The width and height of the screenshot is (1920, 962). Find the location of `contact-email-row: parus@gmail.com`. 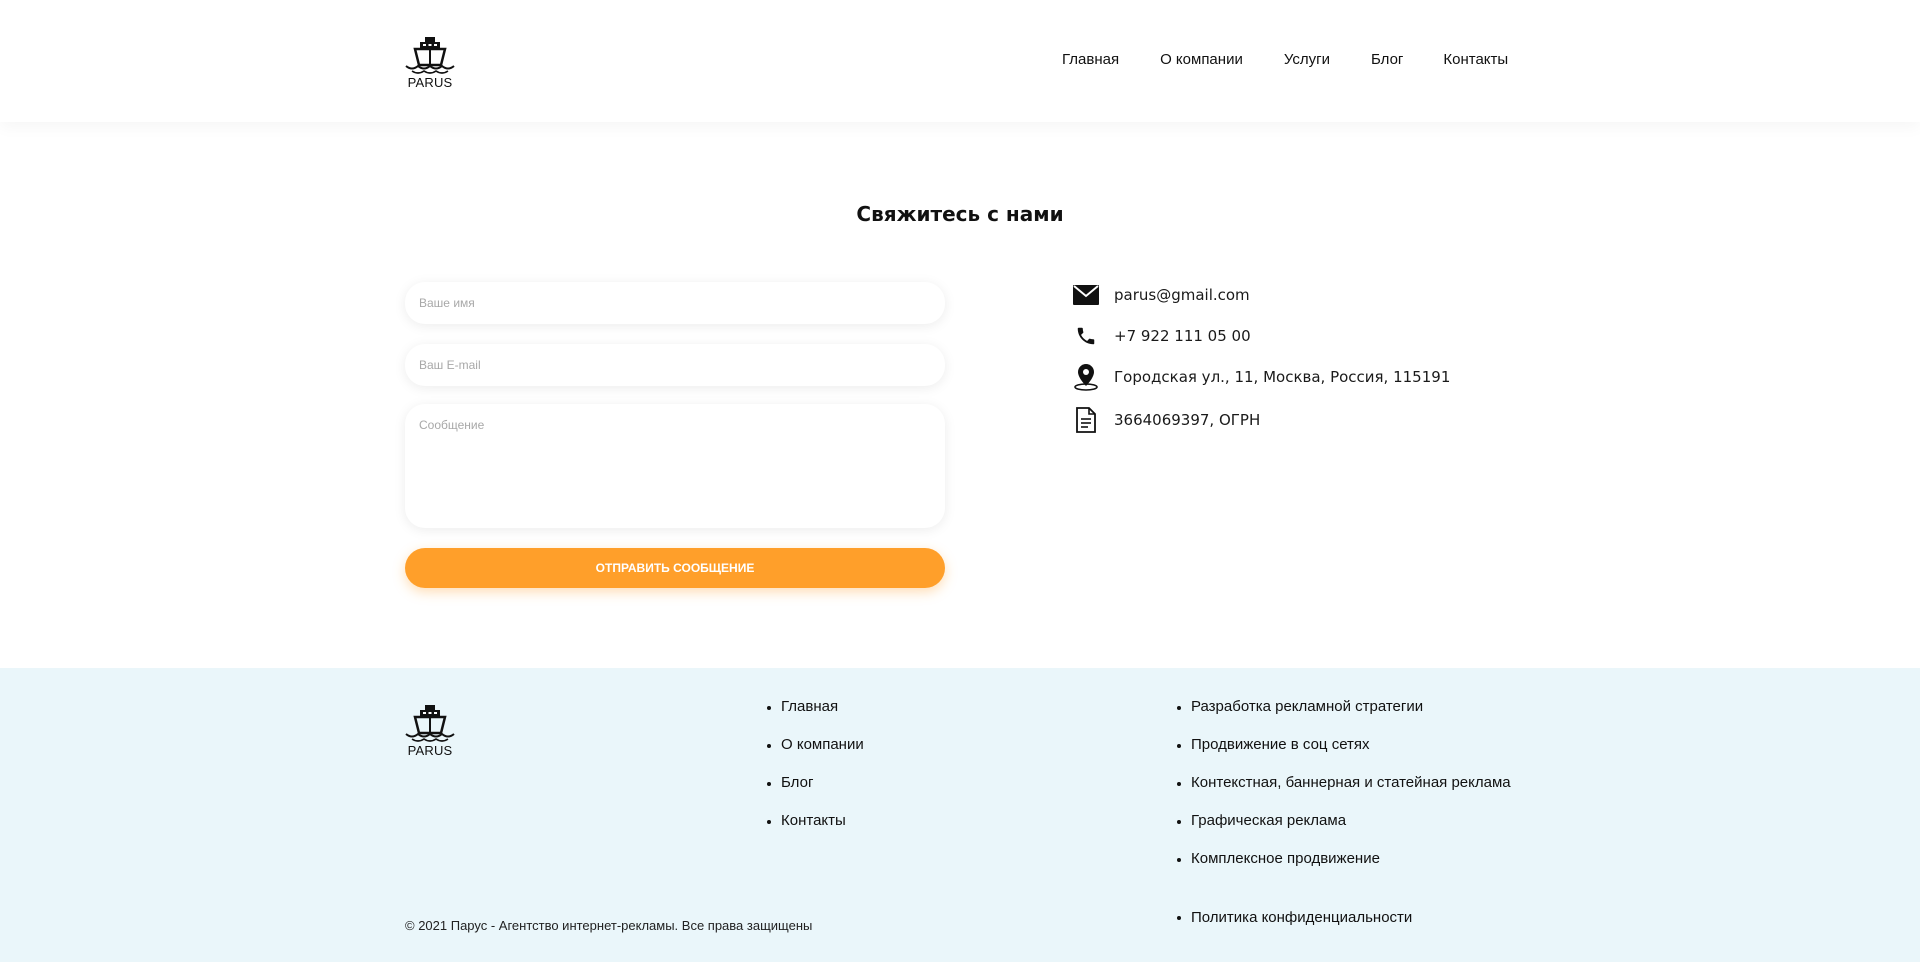

contact-email-row: parus@gmail.com is located at coordinates (1161, 295).